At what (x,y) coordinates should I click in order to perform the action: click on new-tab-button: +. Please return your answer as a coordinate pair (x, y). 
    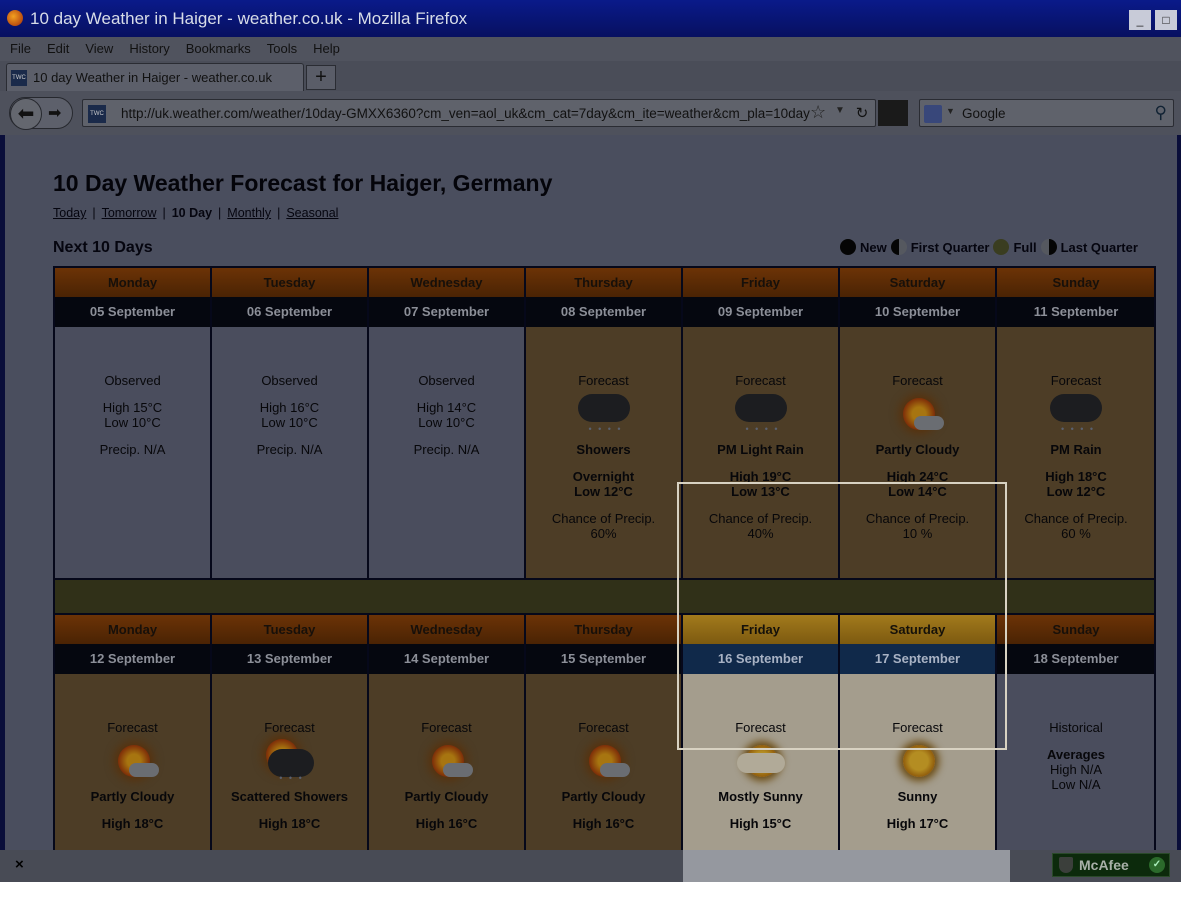
    Looking at the image, I should click on (321, 77).